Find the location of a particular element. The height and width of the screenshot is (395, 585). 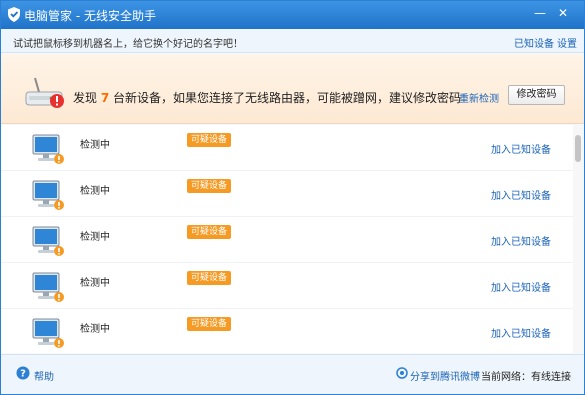

help-link: 帮助 is located at coordinates (44, 375).